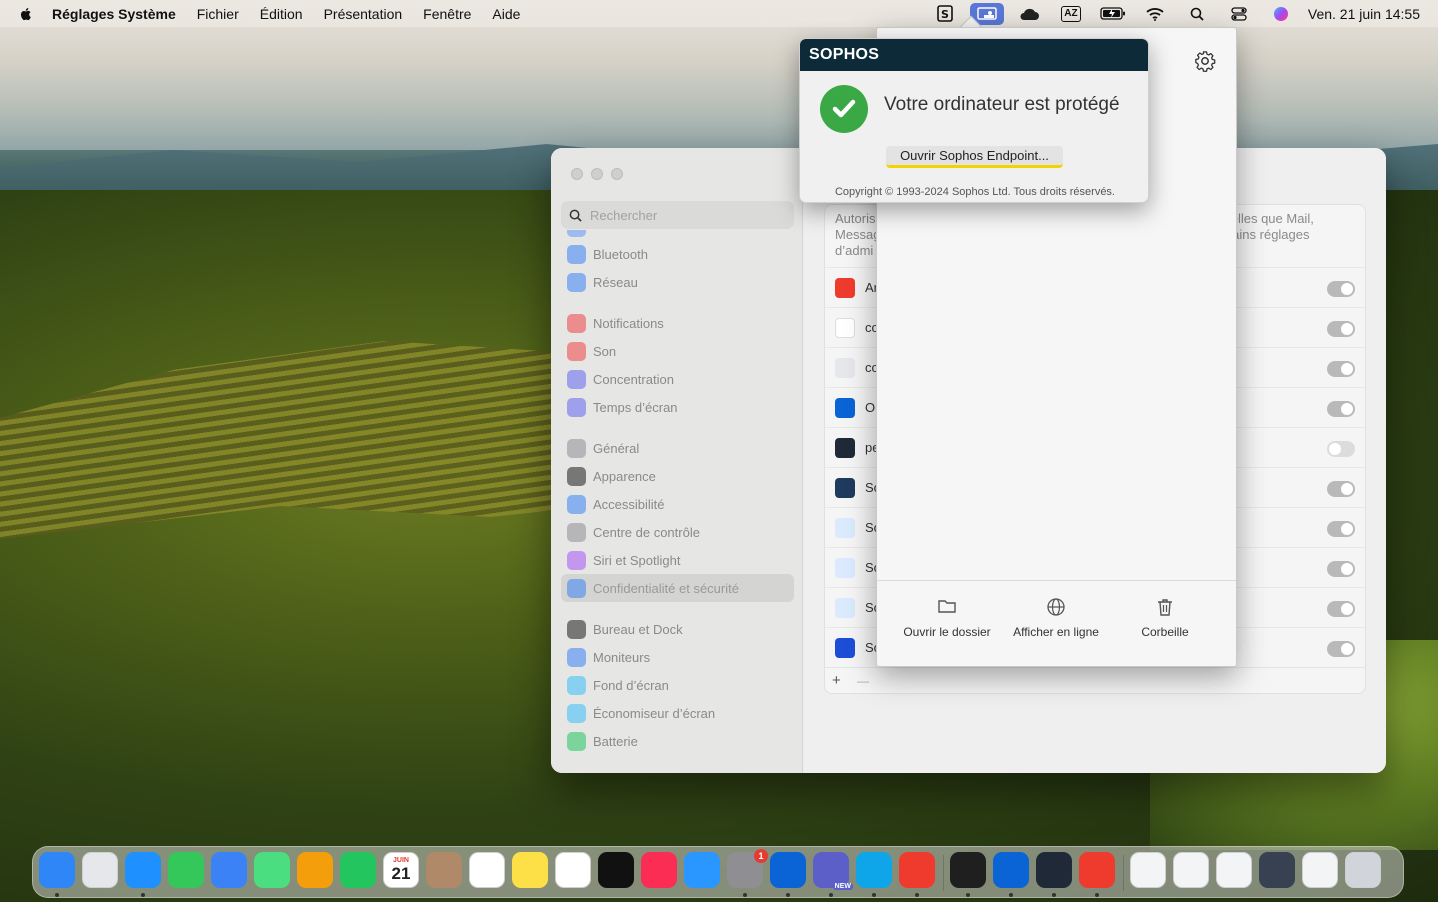 This screenshot has width=1438, height=902. Describe the element at coordinates (26, 14) in the screenshot. I see `apple-menu-icon` at that location.